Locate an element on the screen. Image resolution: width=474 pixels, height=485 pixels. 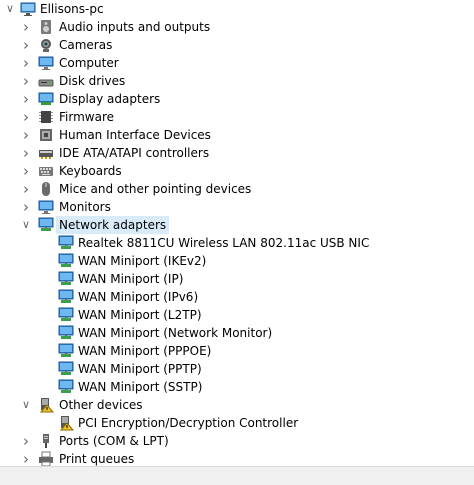
category-firmware: › Firmware is located at coordinates (237, 117).